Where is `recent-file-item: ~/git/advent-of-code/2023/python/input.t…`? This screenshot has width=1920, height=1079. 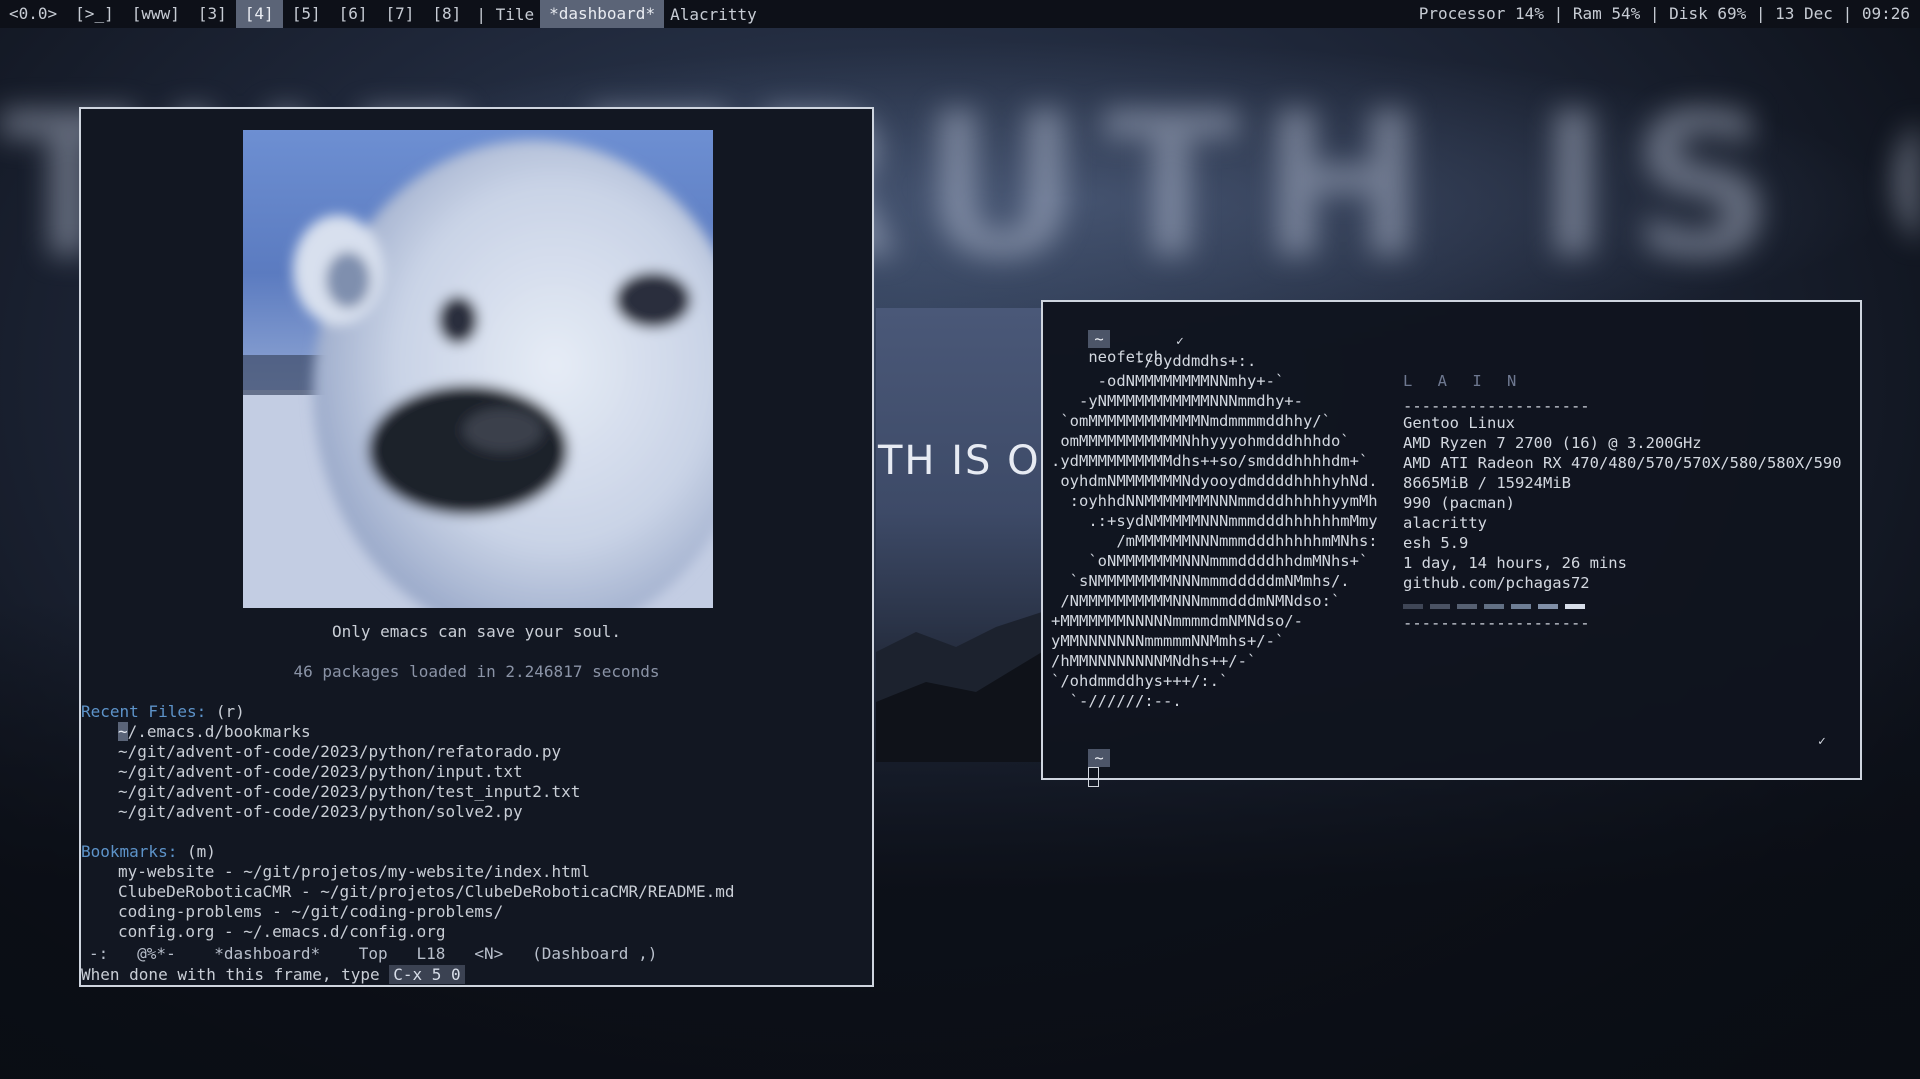 recent-file-item: ~/git/advent-of-code/2023/python/input.t… is located at coordinates (320, 771).